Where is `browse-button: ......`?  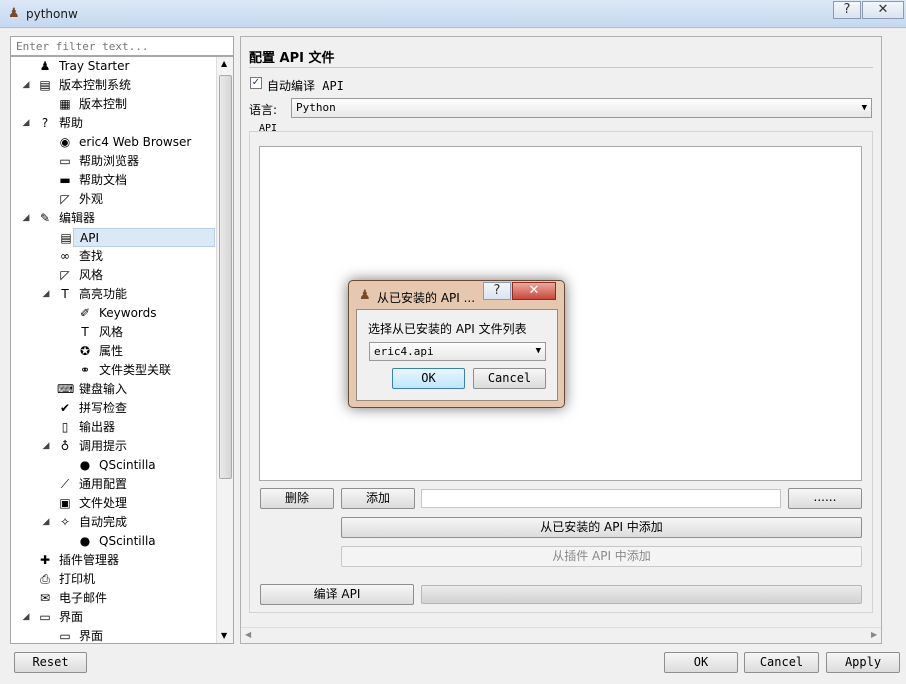
browse-button: ...... is located at coordinates (825, 498).